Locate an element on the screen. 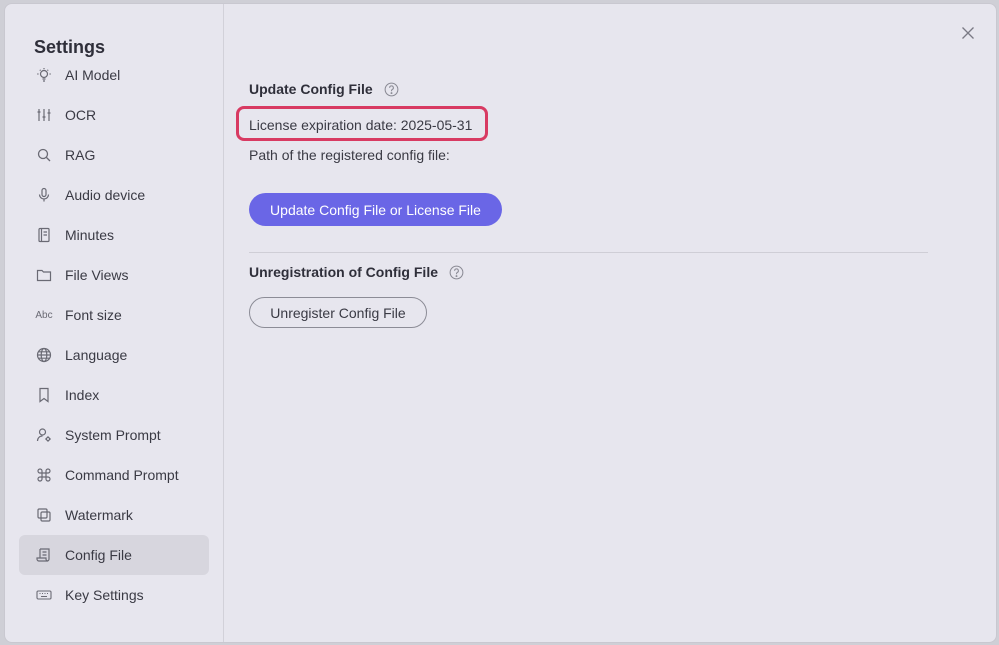 Image resolution: width=999 pixels, height=645 pixels. sidebar-item-audio-device: Audio device is located at coordinates (114, 195).